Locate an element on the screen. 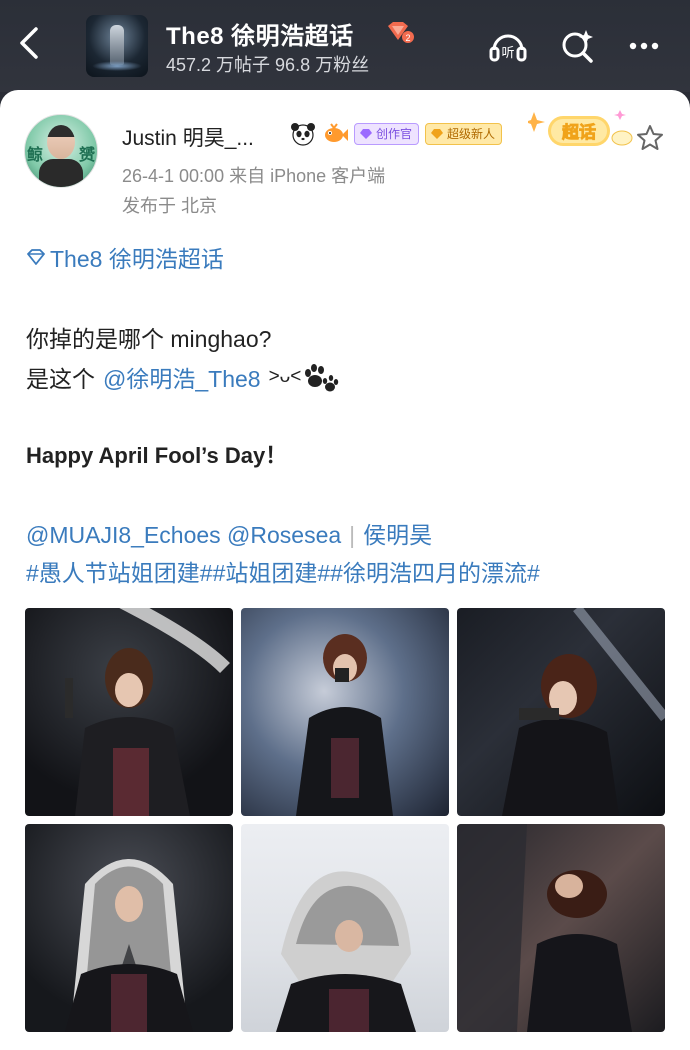 The image size is (690, 1050). author-badges: 创作官 超级新人 is located at coordinates (396, 134).